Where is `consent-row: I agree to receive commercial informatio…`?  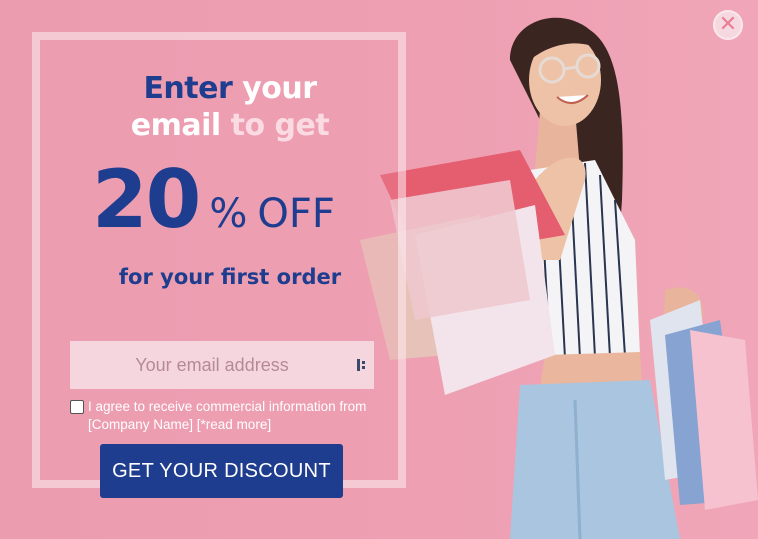
consent-row: I agree to receive commercial informatio… is located at coordinates (225, 416).